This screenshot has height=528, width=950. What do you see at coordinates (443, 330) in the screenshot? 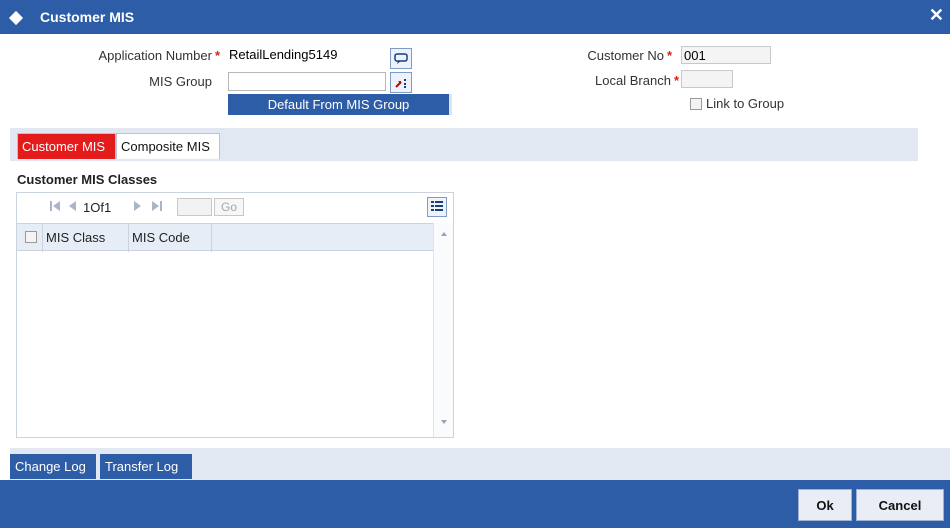
I see `grid-scrollbar` at bounding box center [443, 330].